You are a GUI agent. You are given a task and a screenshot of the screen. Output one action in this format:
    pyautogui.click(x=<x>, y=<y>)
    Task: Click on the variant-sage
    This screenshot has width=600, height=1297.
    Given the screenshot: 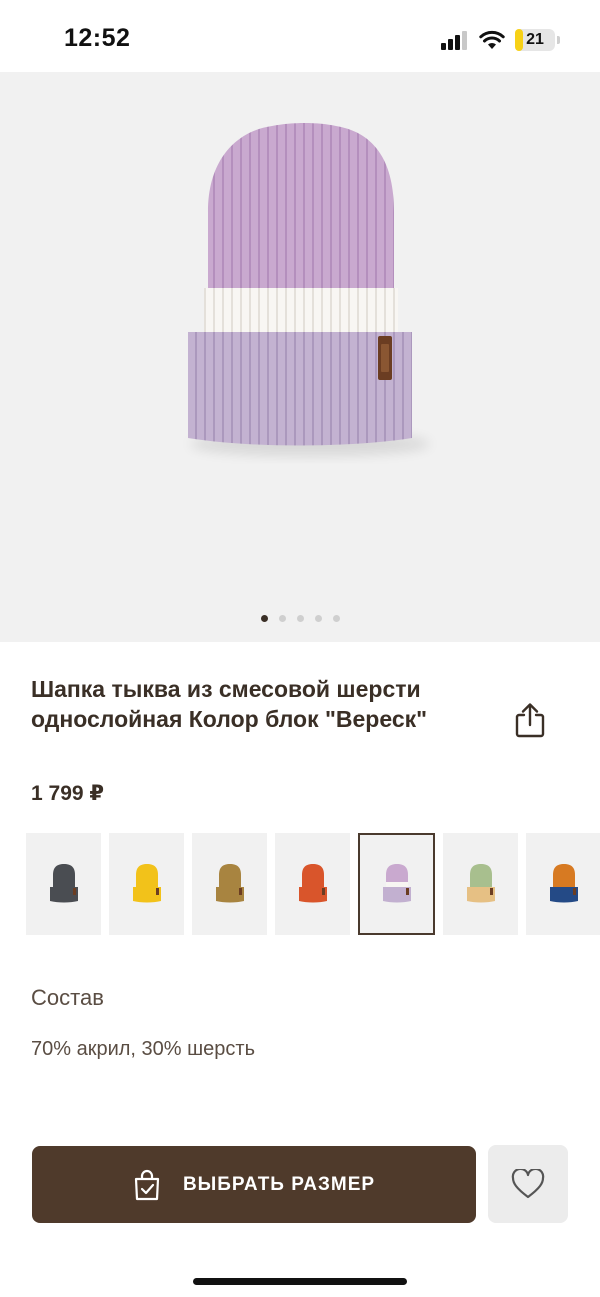 What is the action you would take?
    pyautogui.click(x=480, y=884)
    